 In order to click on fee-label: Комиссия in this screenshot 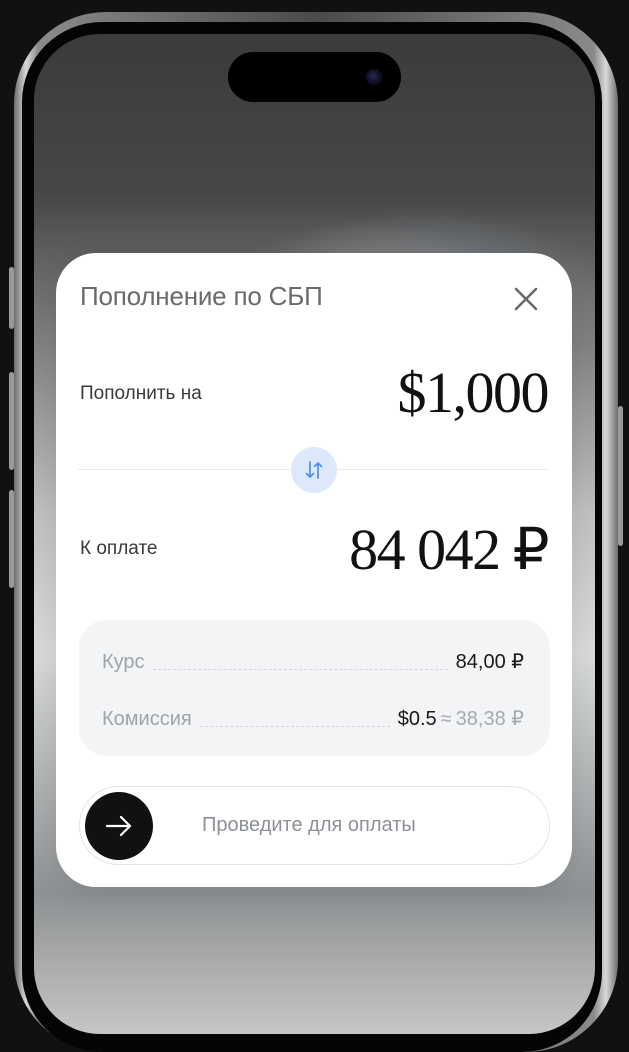, I will do `click(147, 719)`.